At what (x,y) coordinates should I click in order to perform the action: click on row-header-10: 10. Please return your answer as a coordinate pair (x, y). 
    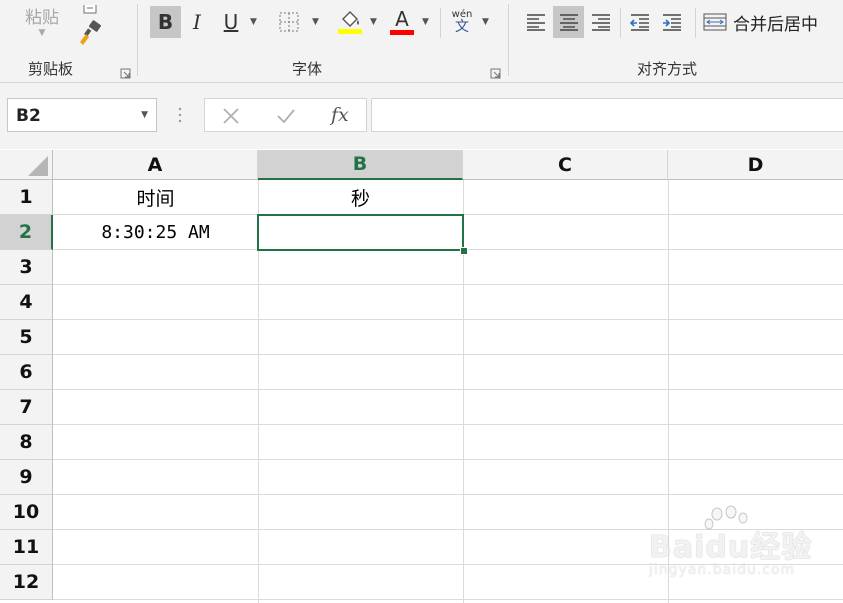
    Looking at the image, I should click on (26, 512).